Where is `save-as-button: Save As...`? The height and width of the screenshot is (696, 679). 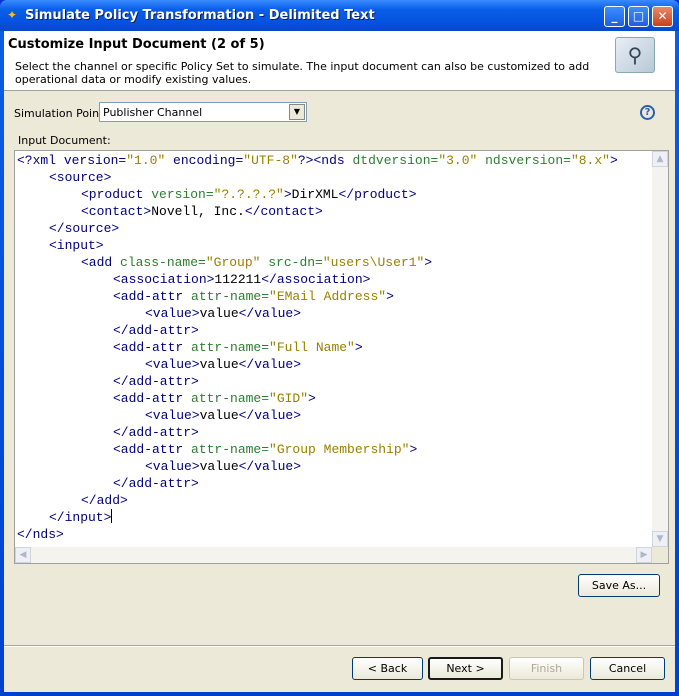
save-as-button: Save As... is located at coordinates (619, 585).